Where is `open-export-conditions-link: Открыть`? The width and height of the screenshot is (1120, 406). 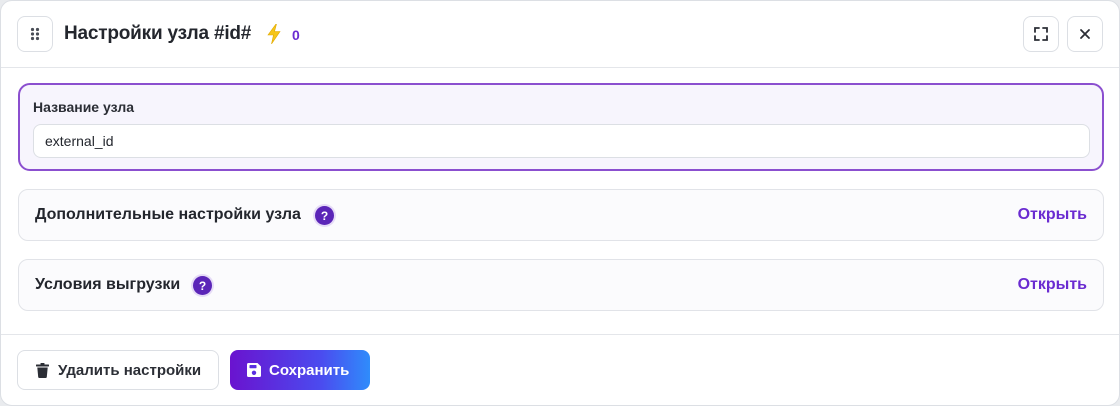 open-export-conditions-link: Открыть is located at coordinates (1052, 285).